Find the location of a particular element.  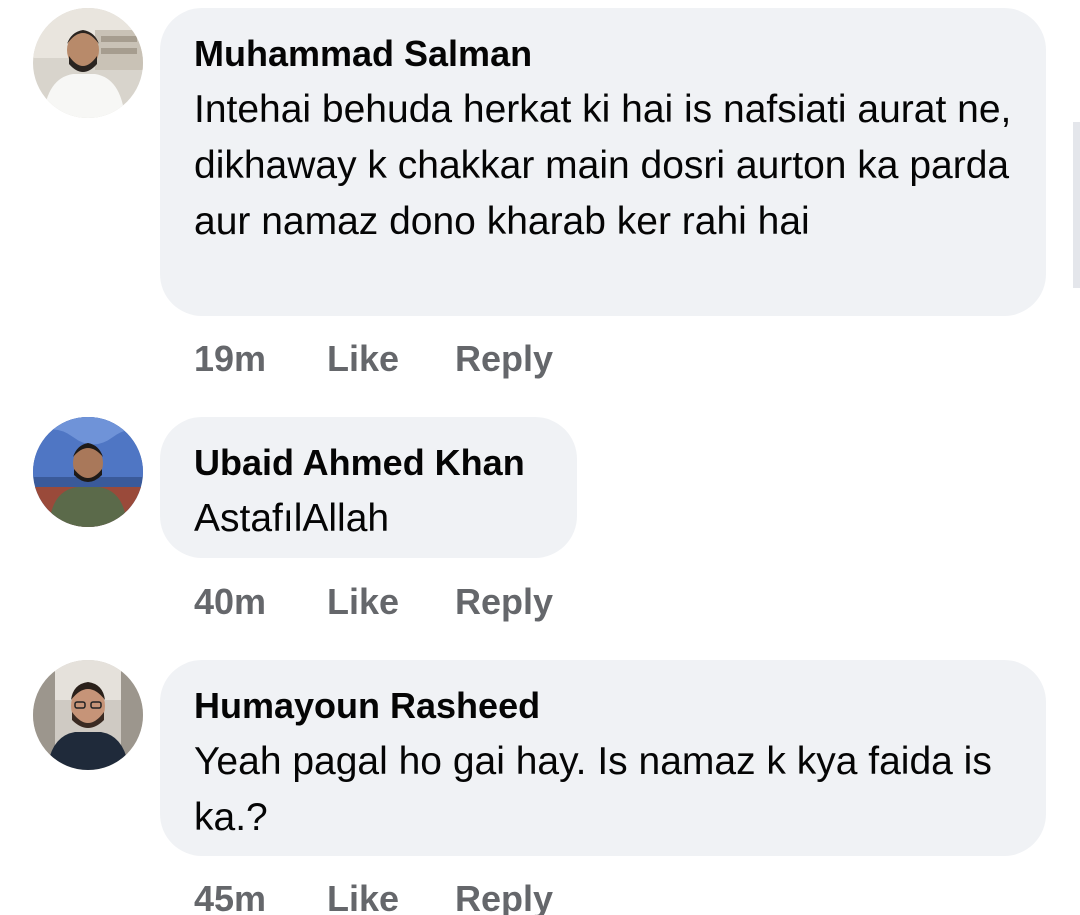

comment-bubble: Ubaid Ahmed Khan AstafılAllah is located at coordinates (368, 487).